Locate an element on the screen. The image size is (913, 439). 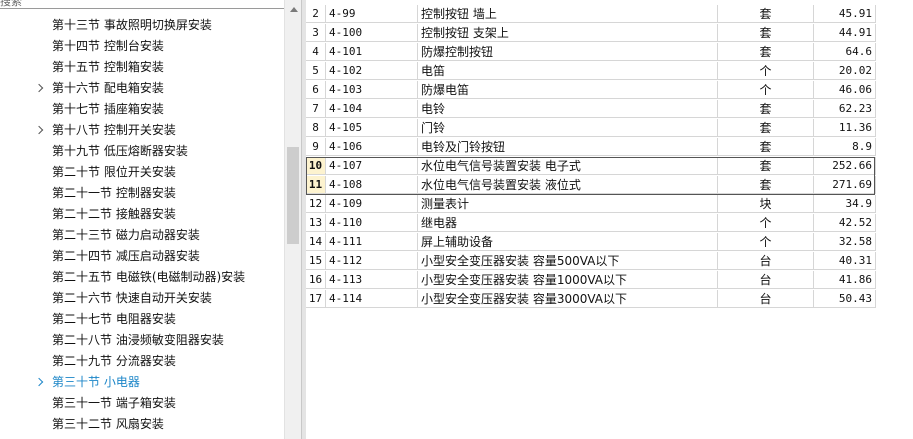
tree-item-label: 第二十七节 电阻器安装 is located at coordinates (114, 319).